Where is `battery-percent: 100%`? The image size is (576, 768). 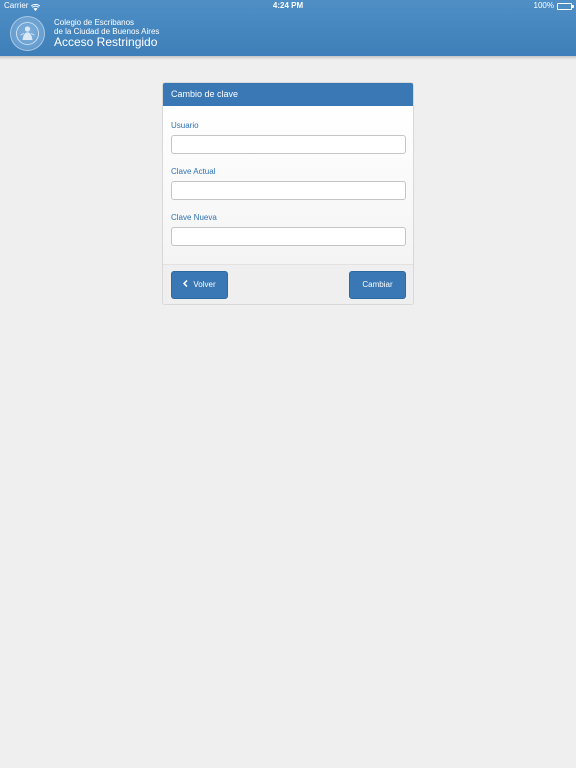 battery-percent: 100% is located at coordinates (543, 5).